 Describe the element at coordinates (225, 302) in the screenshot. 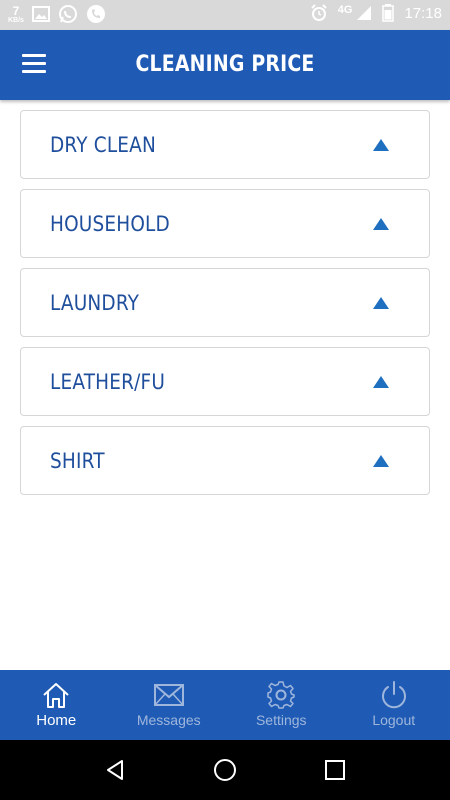

I see `category-item-laundry: LAUNDRY` at that location.